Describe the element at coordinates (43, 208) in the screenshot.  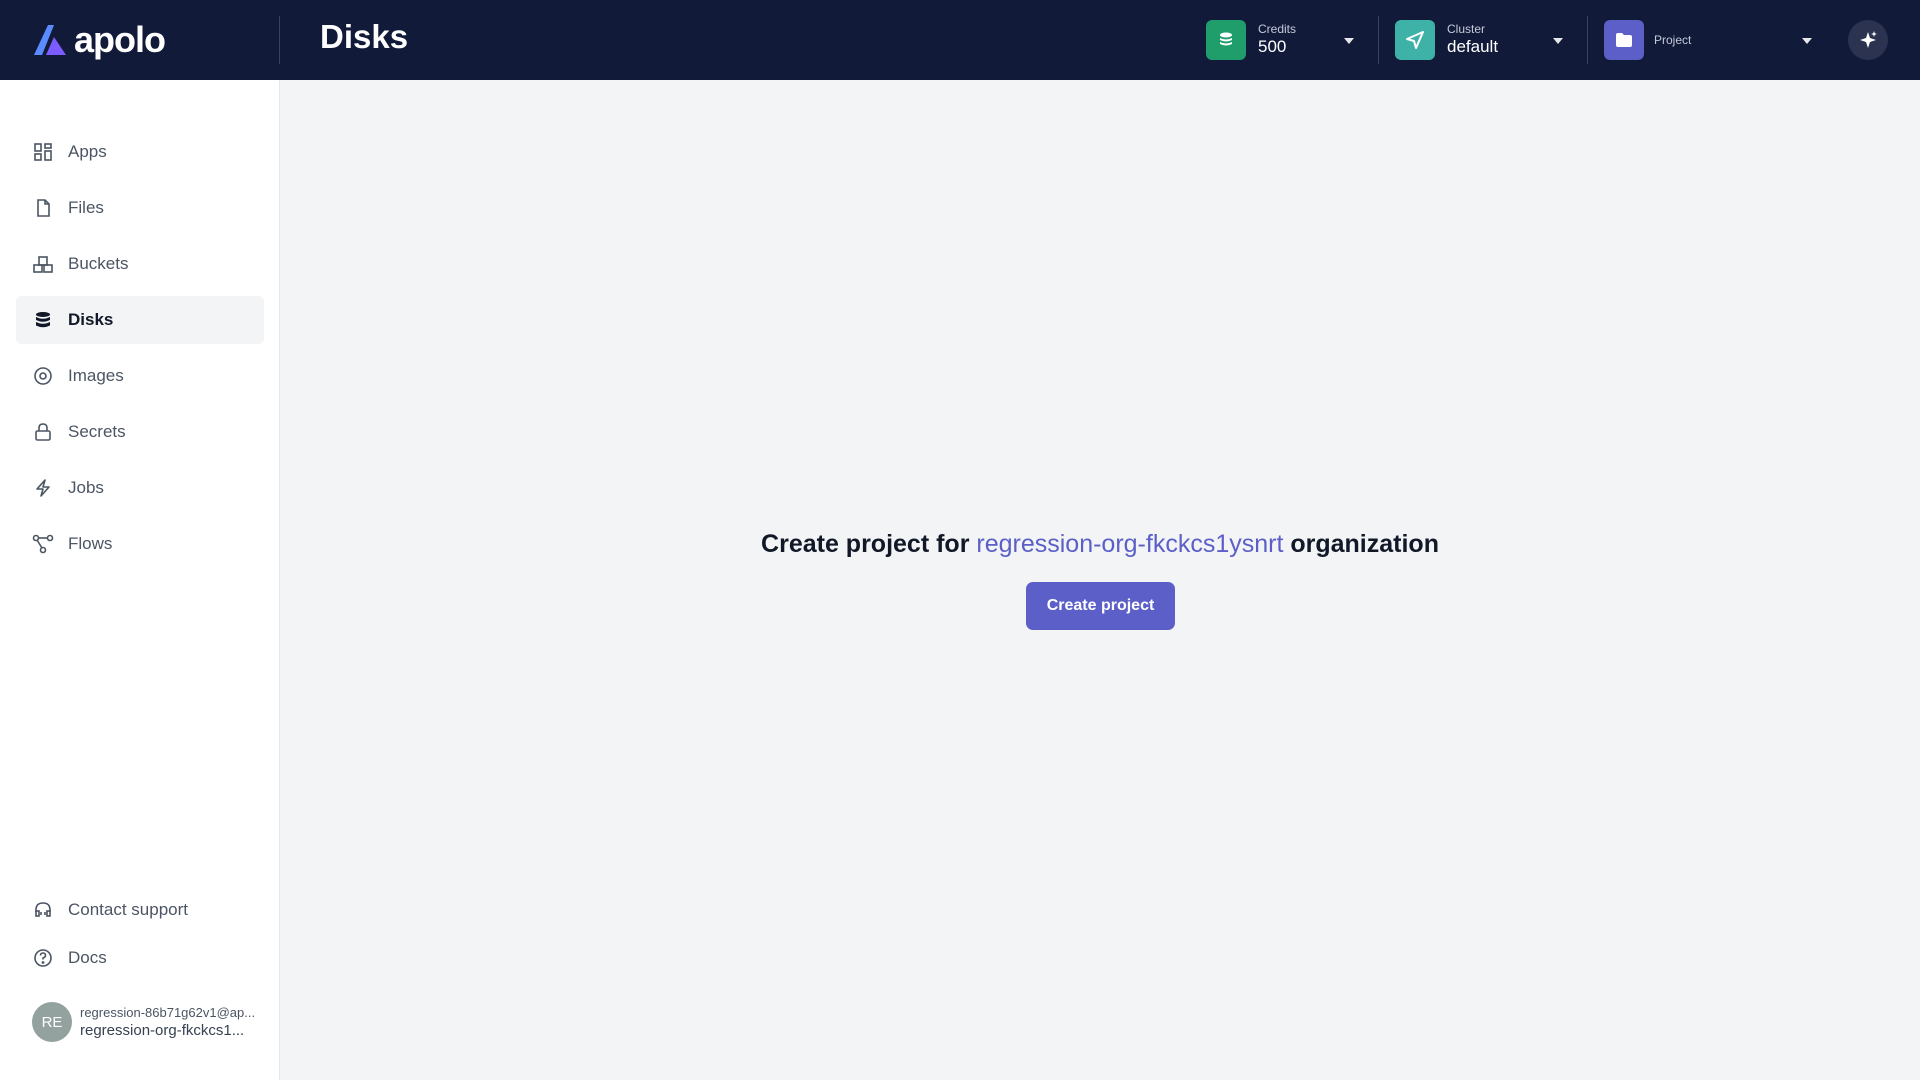
I see `file-icon` at that location.